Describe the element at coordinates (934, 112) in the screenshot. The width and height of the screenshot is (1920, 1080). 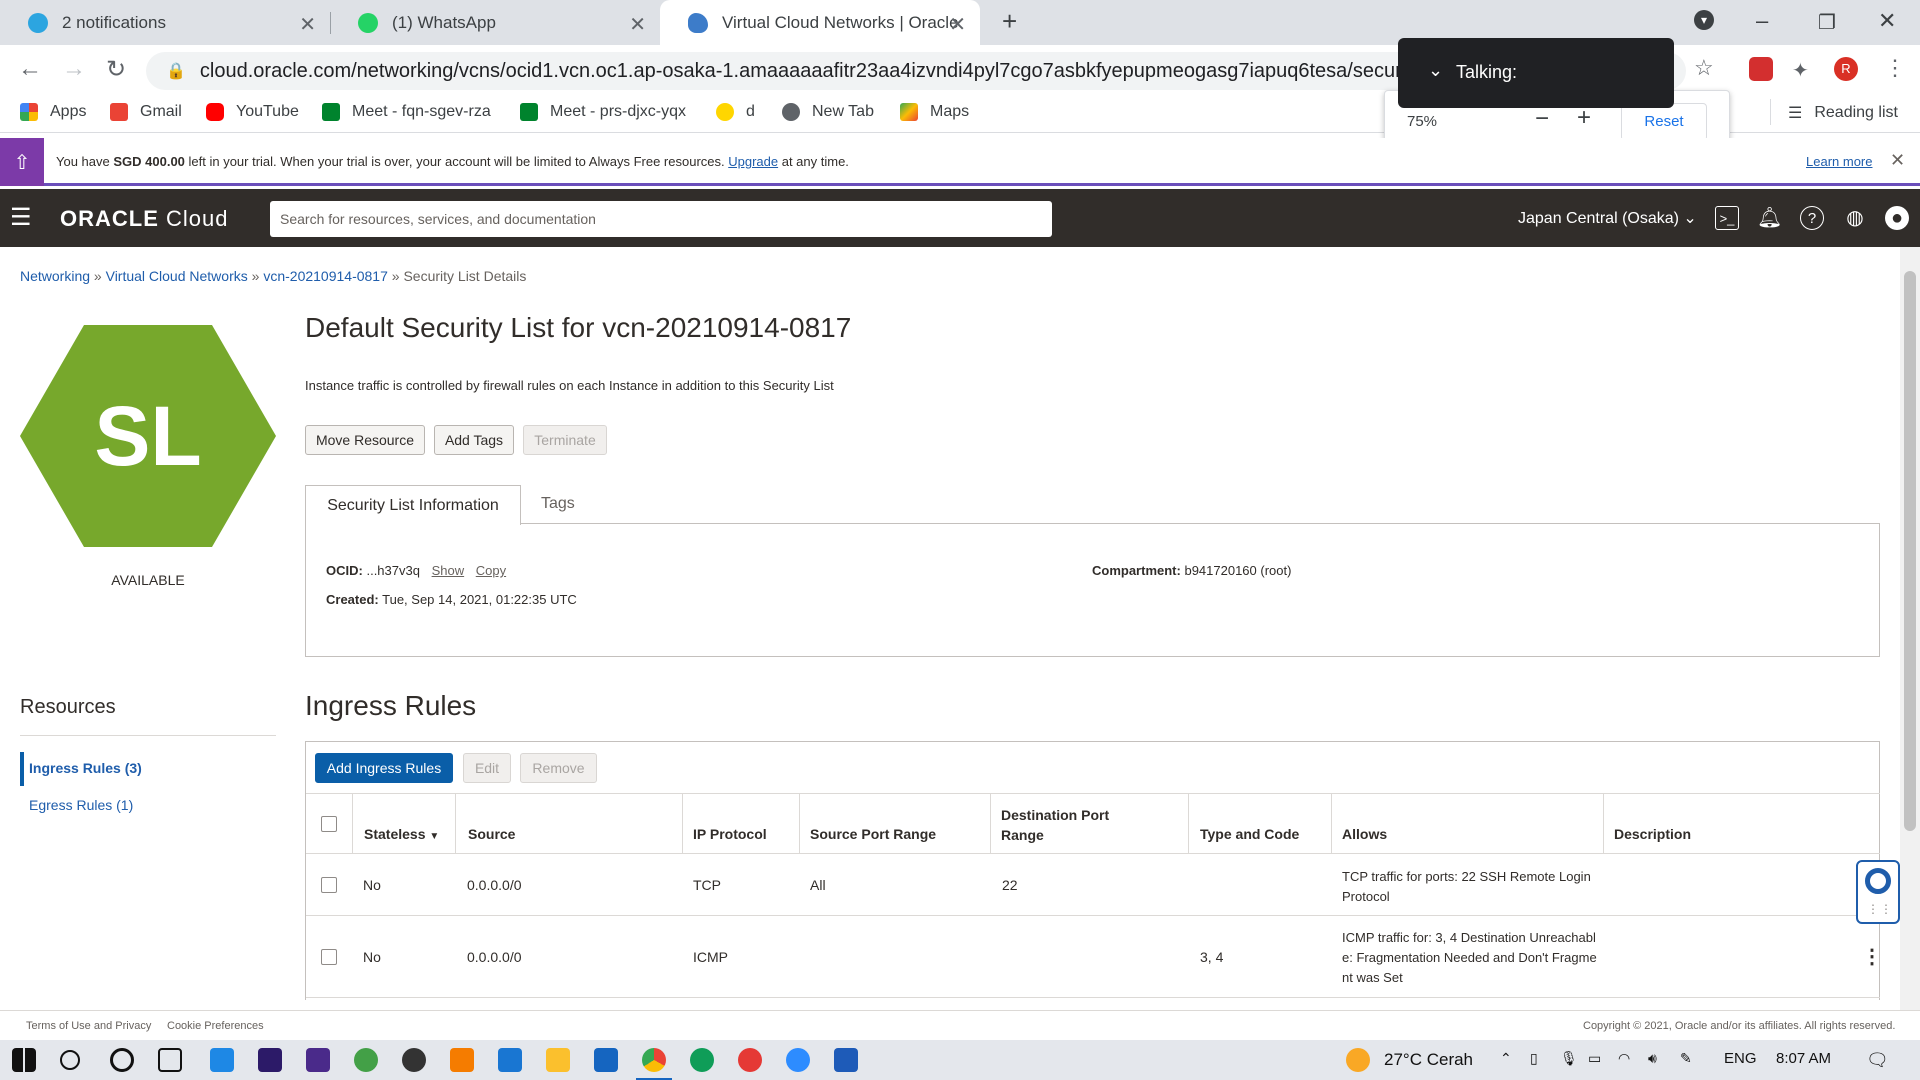
I see `bookmark-maps: Maps` at that location.